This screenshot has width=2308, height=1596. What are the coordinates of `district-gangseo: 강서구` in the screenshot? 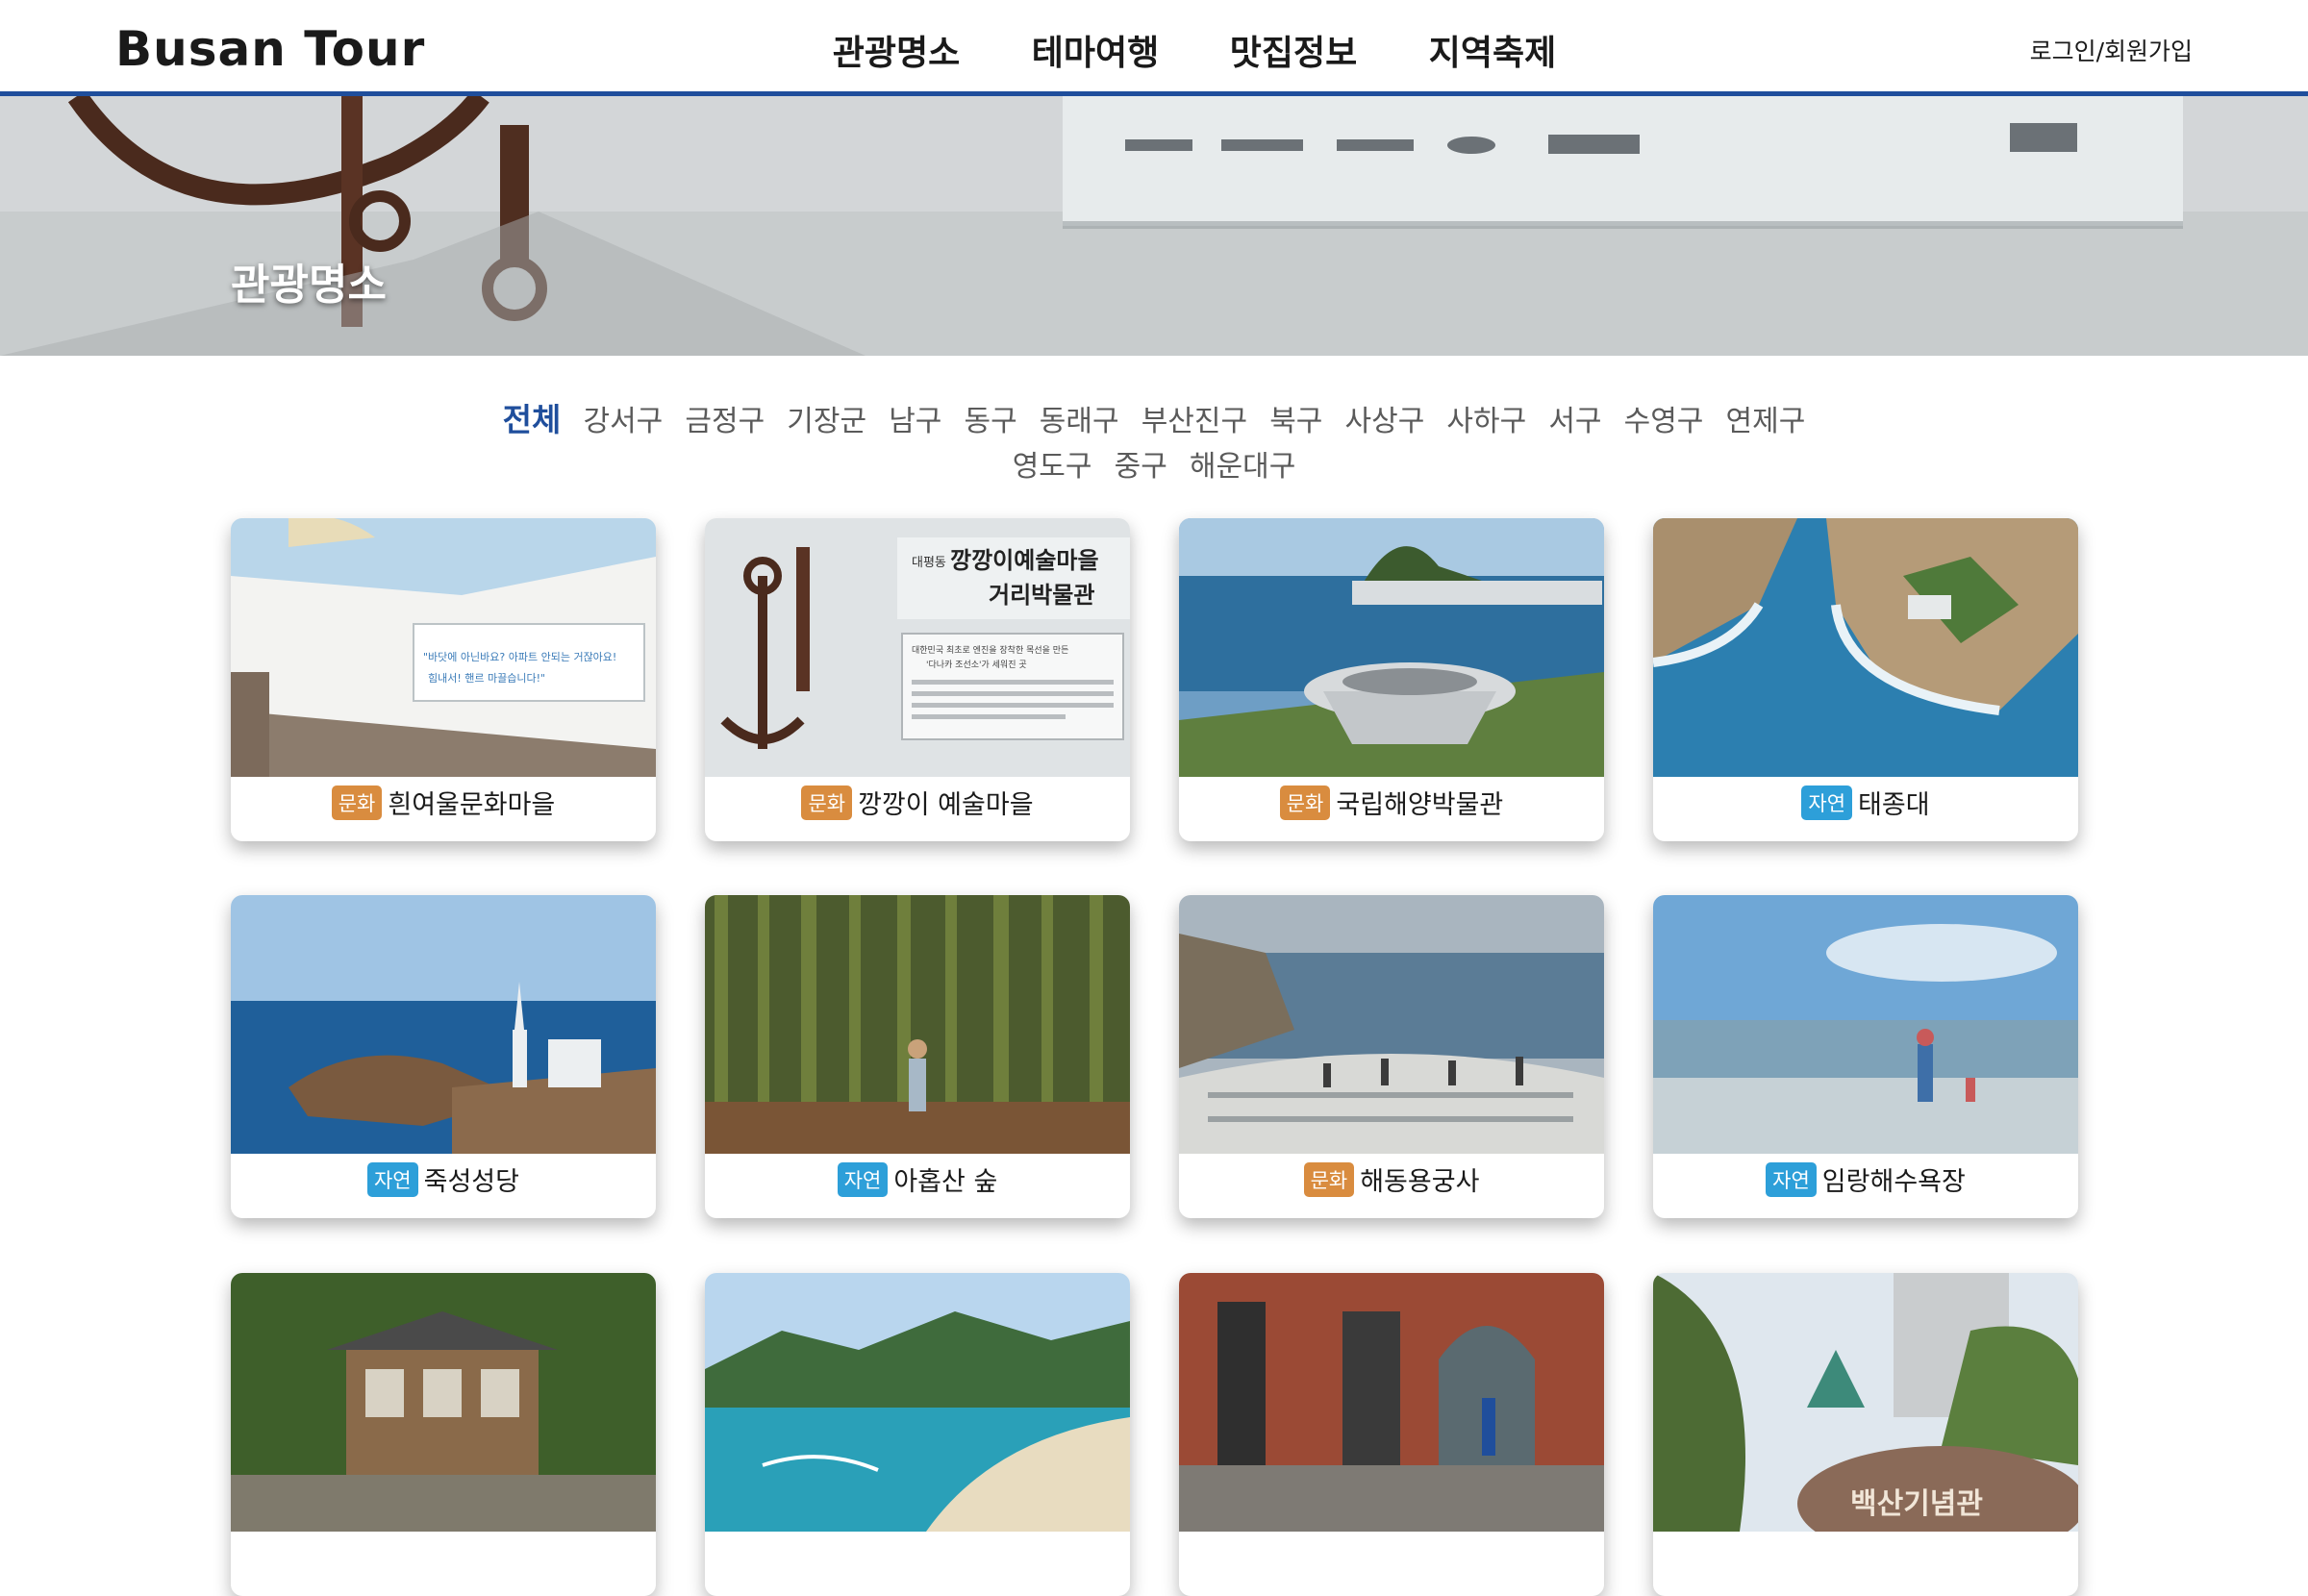 It's located at (623, 418).